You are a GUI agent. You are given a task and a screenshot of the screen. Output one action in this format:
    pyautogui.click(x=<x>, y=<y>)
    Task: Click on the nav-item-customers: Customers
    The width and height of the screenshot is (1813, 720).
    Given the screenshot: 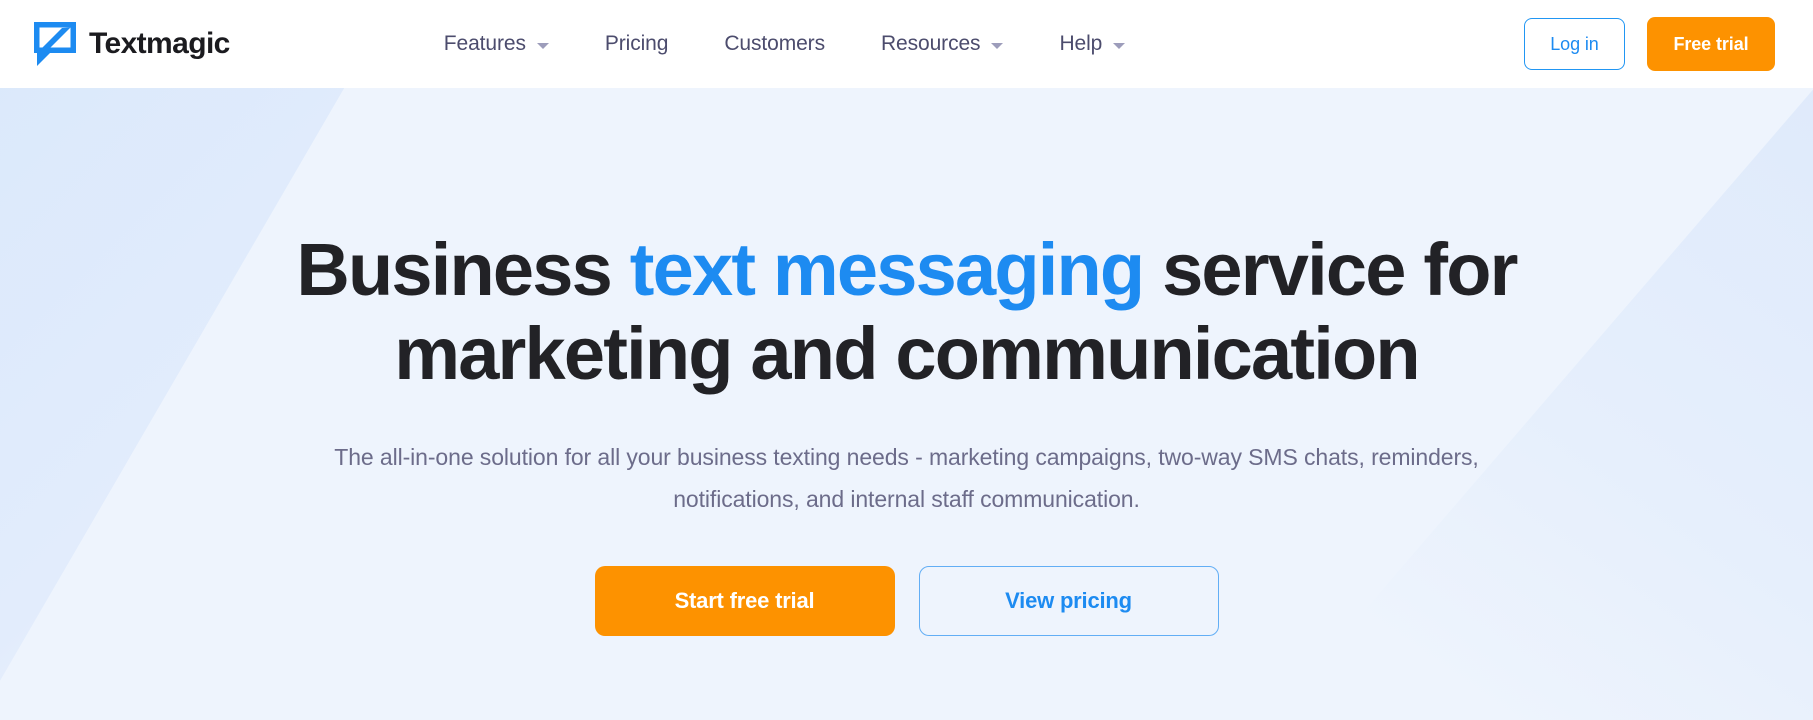 What is the action you would take?
    pyautogui.click(x=774, y=44)
    